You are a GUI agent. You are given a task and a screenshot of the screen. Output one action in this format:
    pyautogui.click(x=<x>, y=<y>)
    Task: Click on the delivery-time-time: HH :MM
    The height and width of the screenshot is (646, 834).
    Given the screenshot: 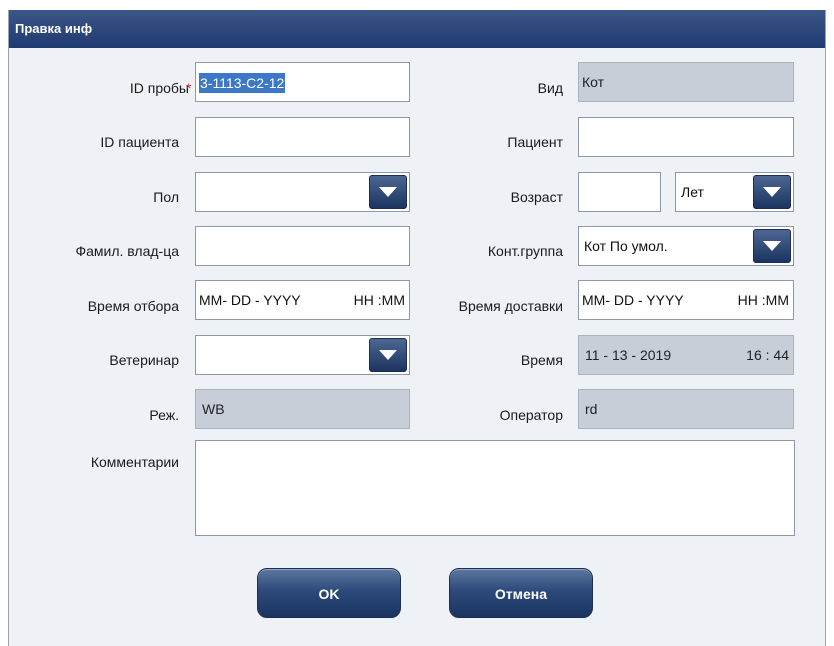 What is the action you would take?
    pyautogui.click(x=763, y=300)
    